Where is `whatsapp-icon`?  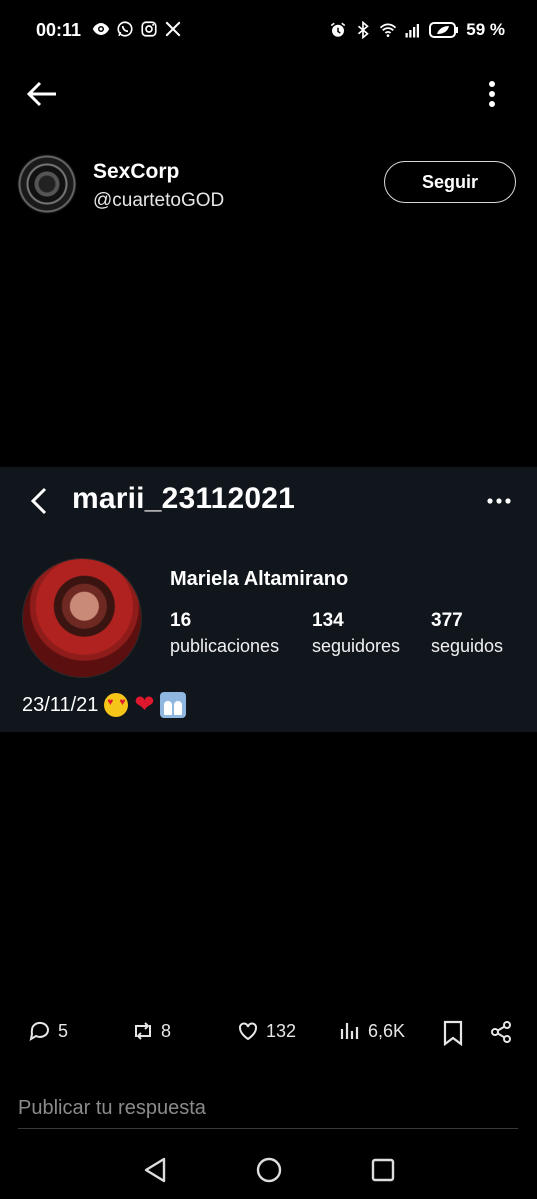
whatsapp-icon is located at coordinates (125, 29).